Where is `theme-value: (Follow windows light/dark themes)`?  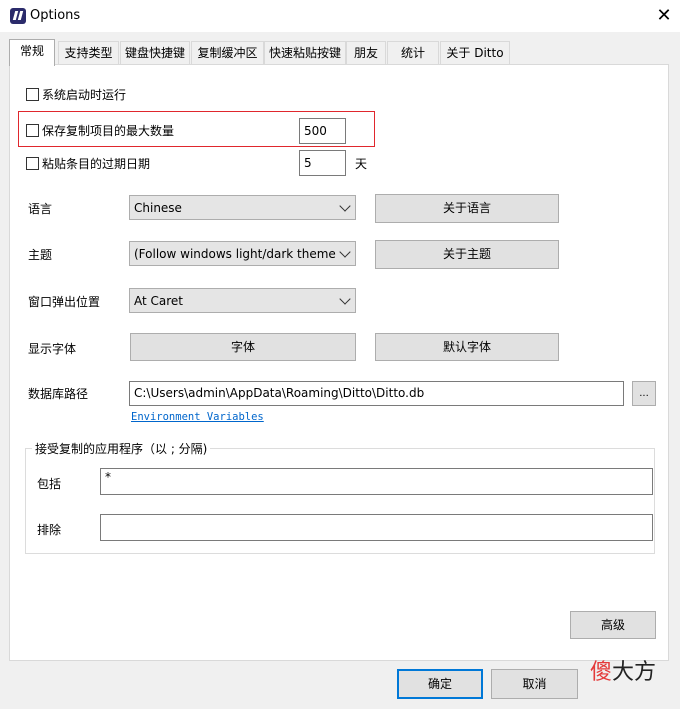
theme-value: (Follow windows light/dark themes) is located at coordinates (240, 254).